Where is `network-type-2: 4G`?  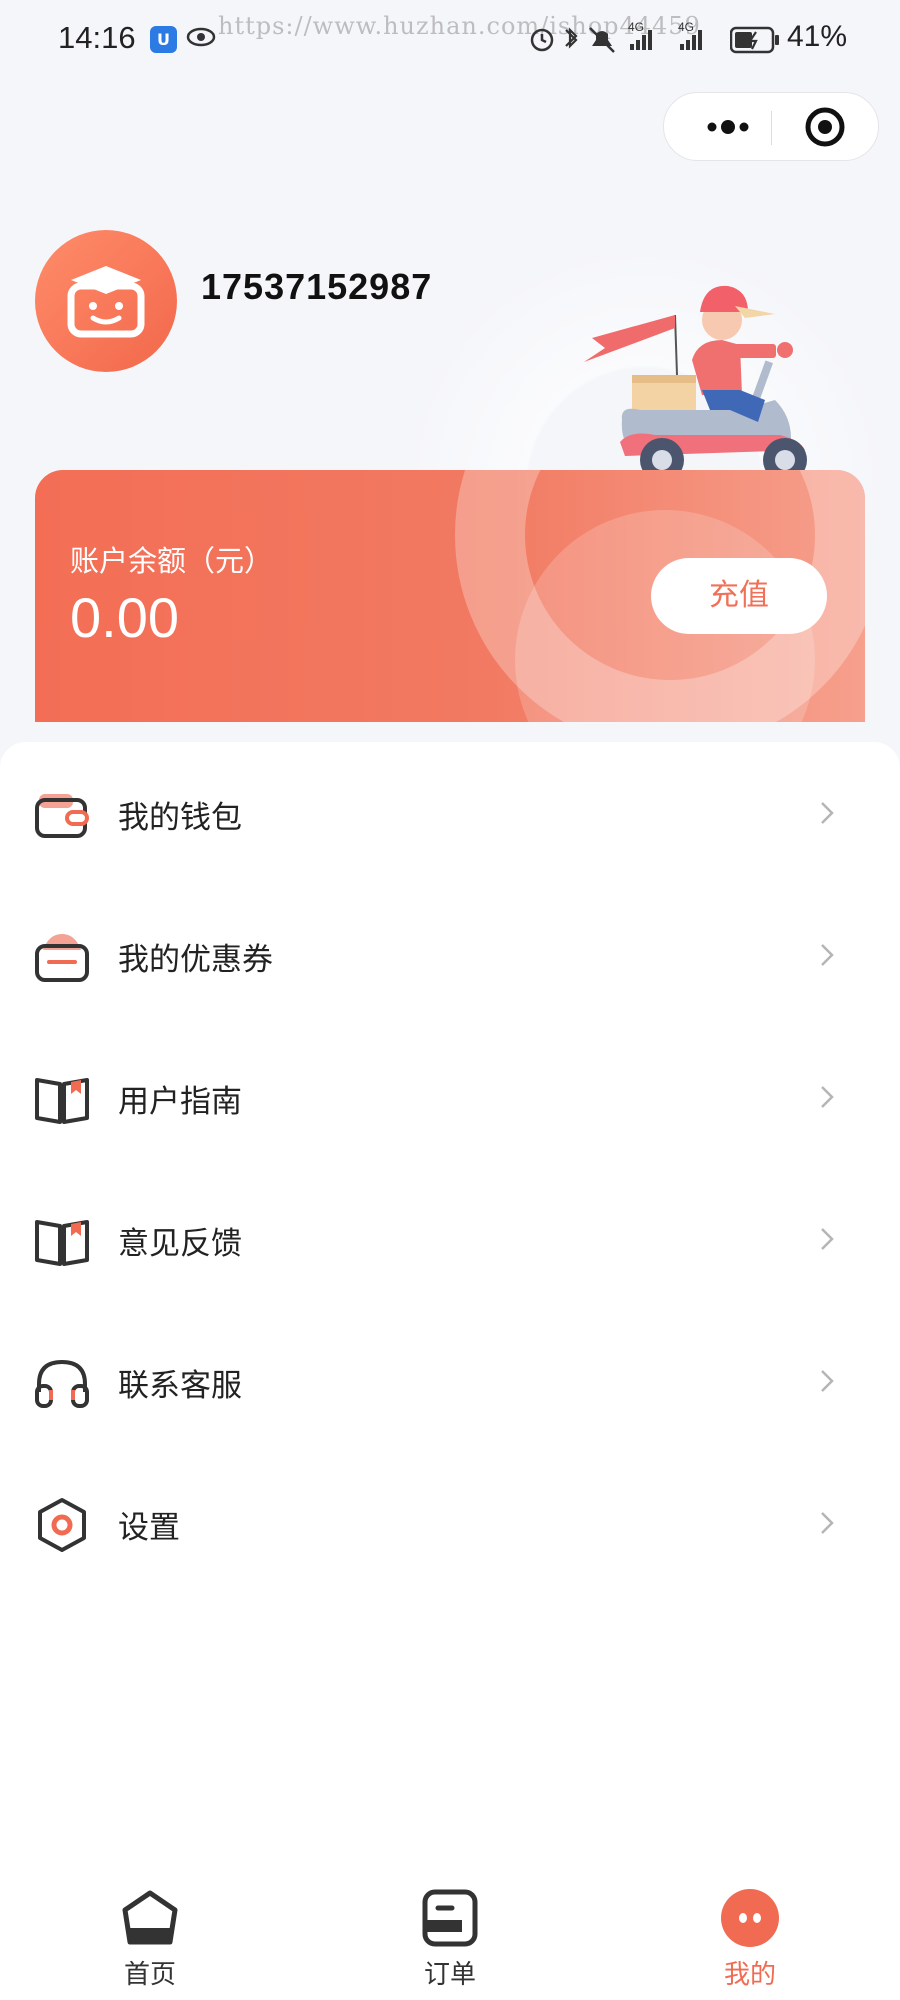
network-type-2: 4G is located at coordinates (686, 27).